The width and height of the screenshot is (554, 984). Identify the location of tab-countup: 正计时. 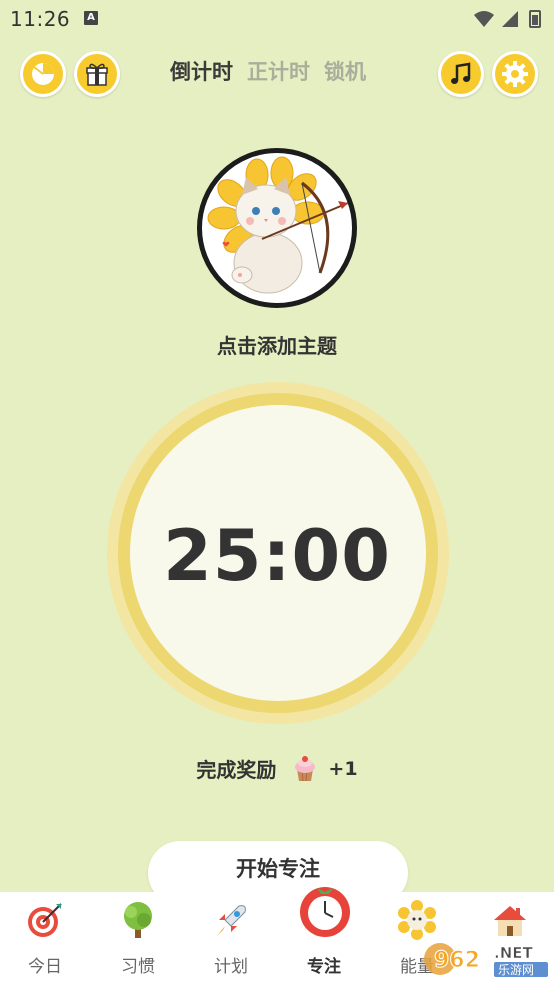
(278, 71).